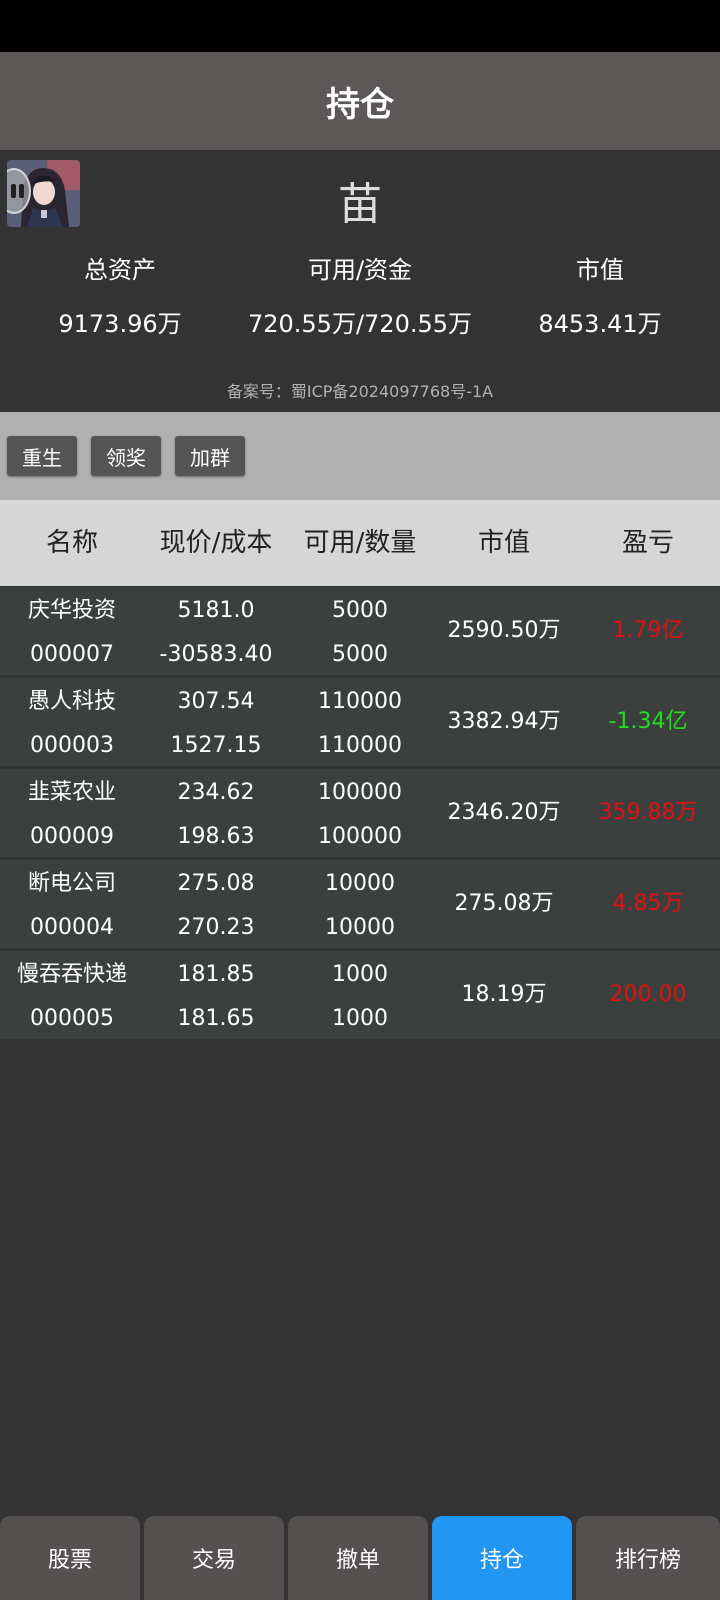 The height and width of the screenshot is (1600, 720). Describe the element at coordinates (72, 836) in the screenshot. I see `stock-code: 000009` at that location.